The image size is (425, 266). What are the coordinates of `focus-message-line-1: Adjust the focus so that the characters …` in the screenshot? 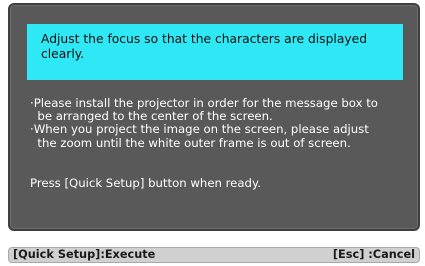 It's located at (204, 39).